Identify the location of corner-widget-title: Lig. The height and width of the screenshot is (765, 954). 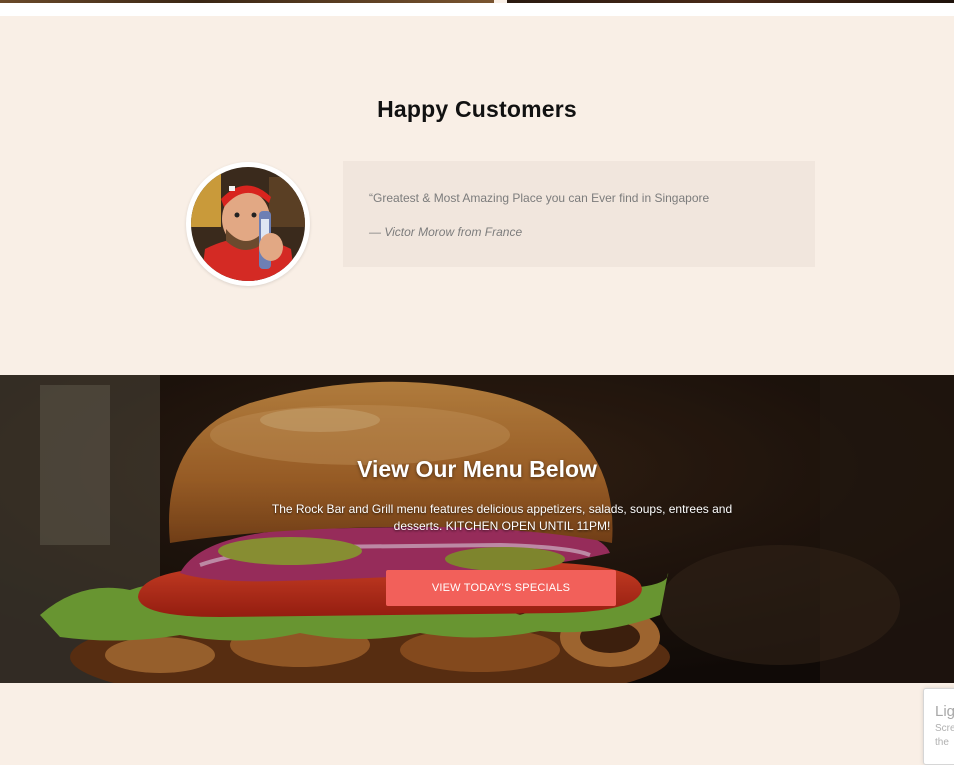
(944, 711).